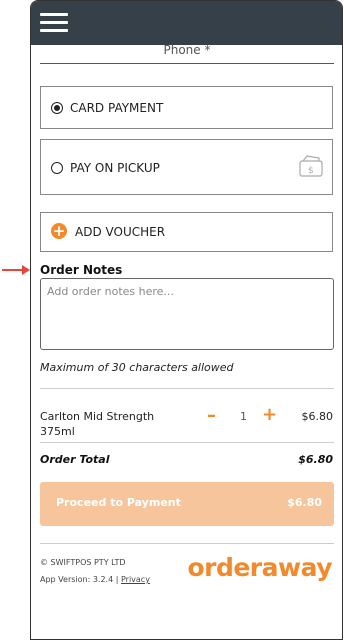  I want to click on order-total-label: Order Total, so click(75, 459).